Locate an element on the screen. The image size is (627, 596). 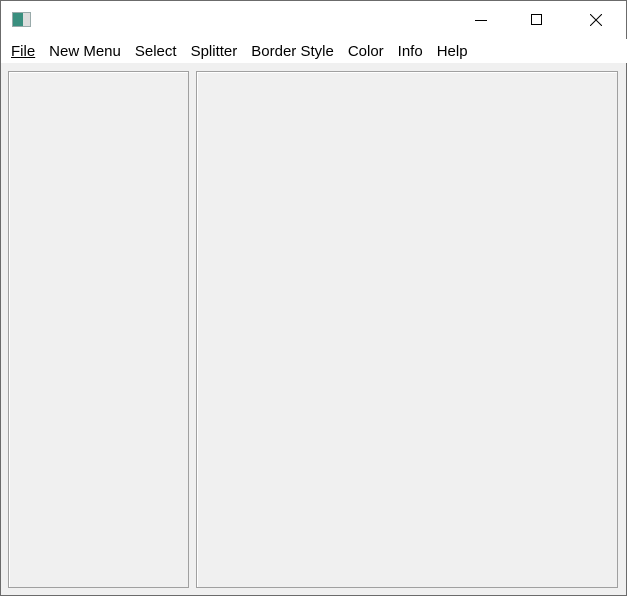
menu-border-style: Border Style is located at coordinates (292, 51).